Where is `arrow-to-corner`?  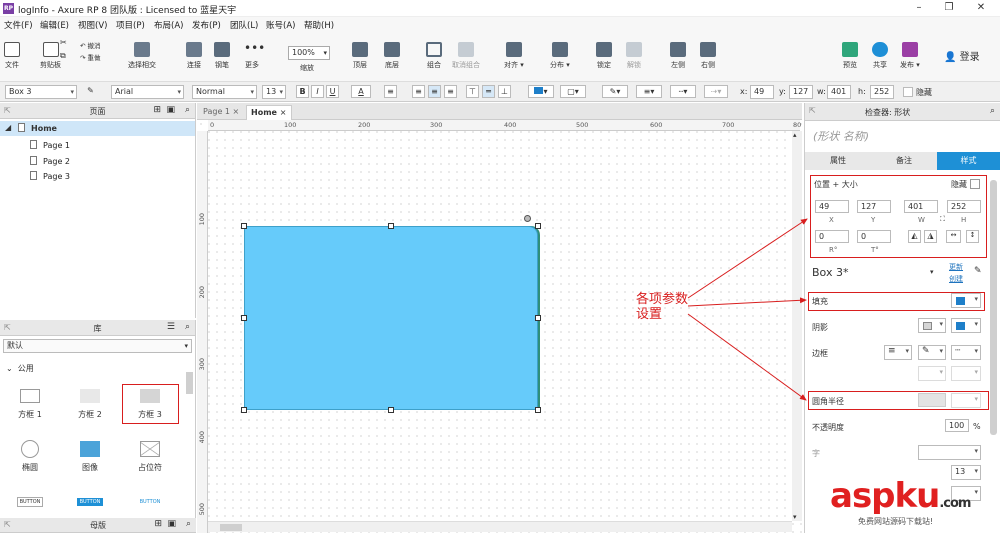
arrow-to-corner is located at coordinates (747, 357).